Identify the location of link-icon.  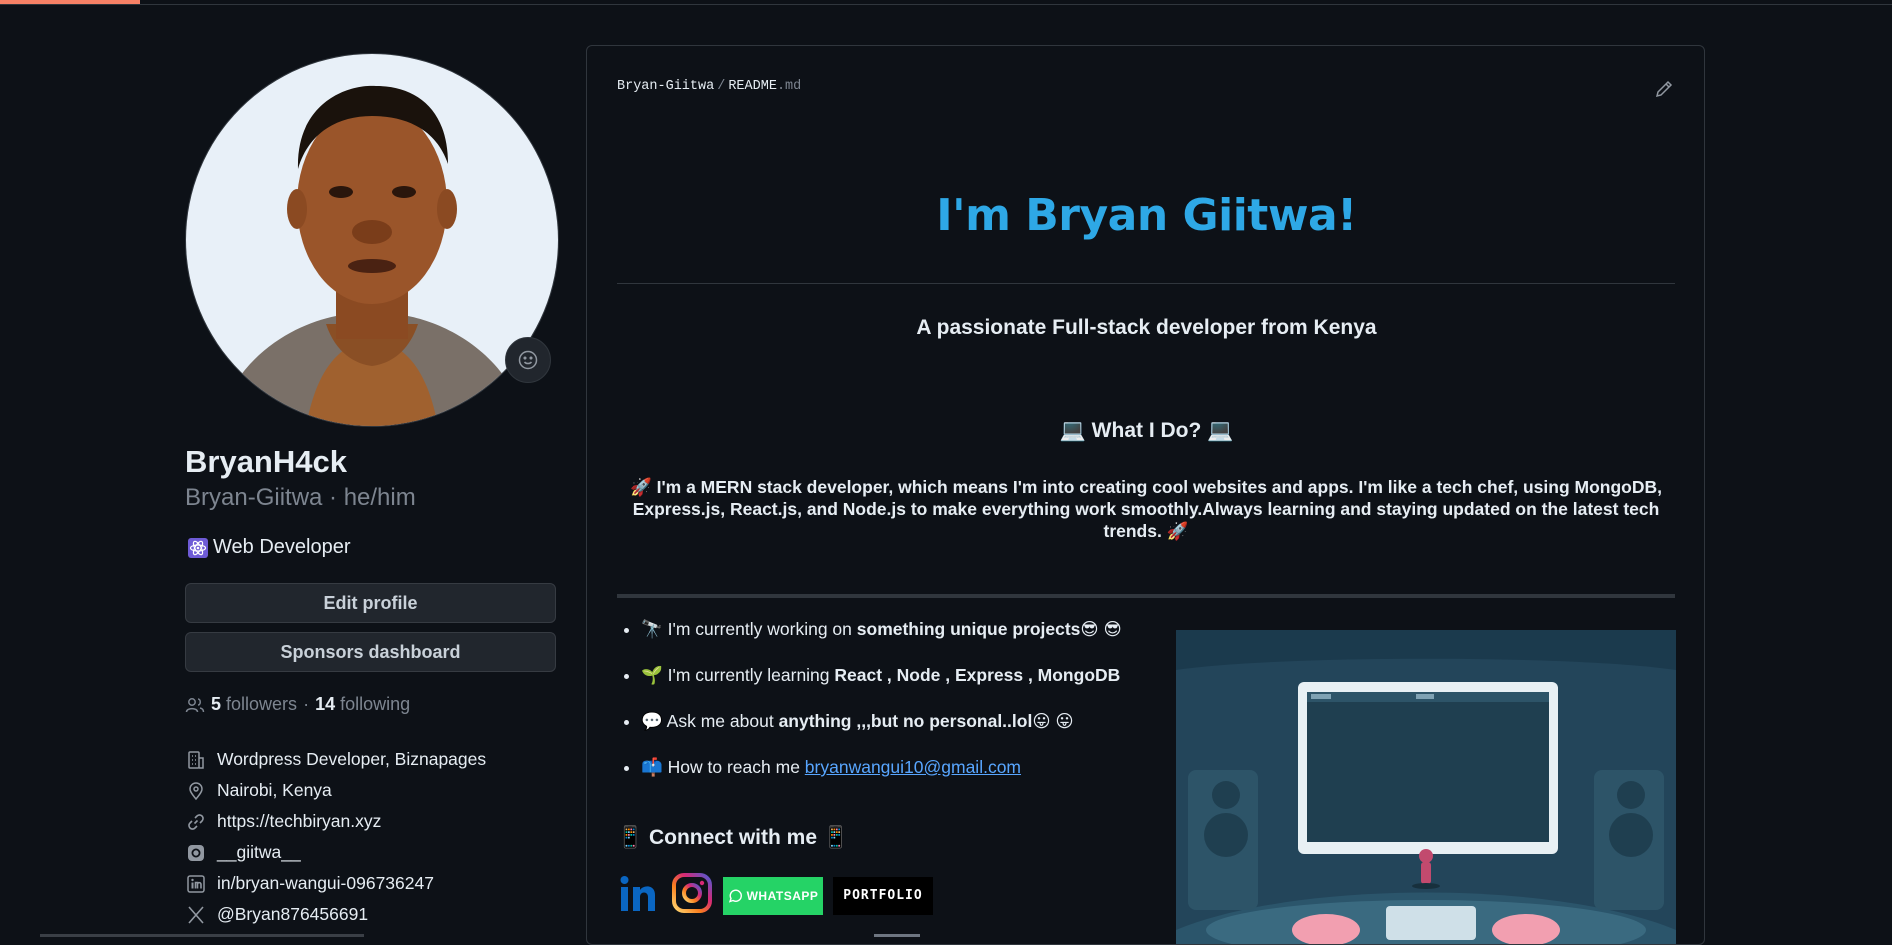
(196, 822).